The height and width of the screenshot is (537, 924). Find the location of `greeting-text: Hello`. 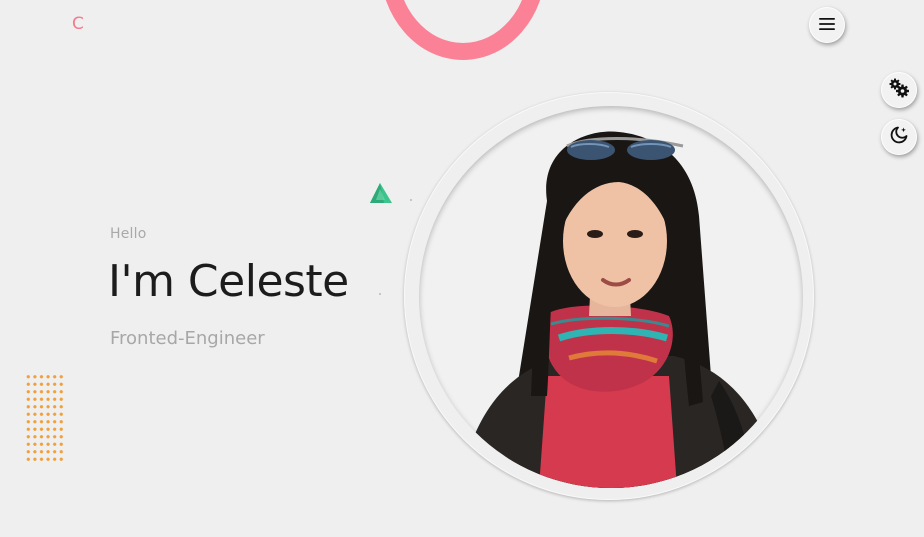

greeting-text: Hello is located at coordinates (128, 234).